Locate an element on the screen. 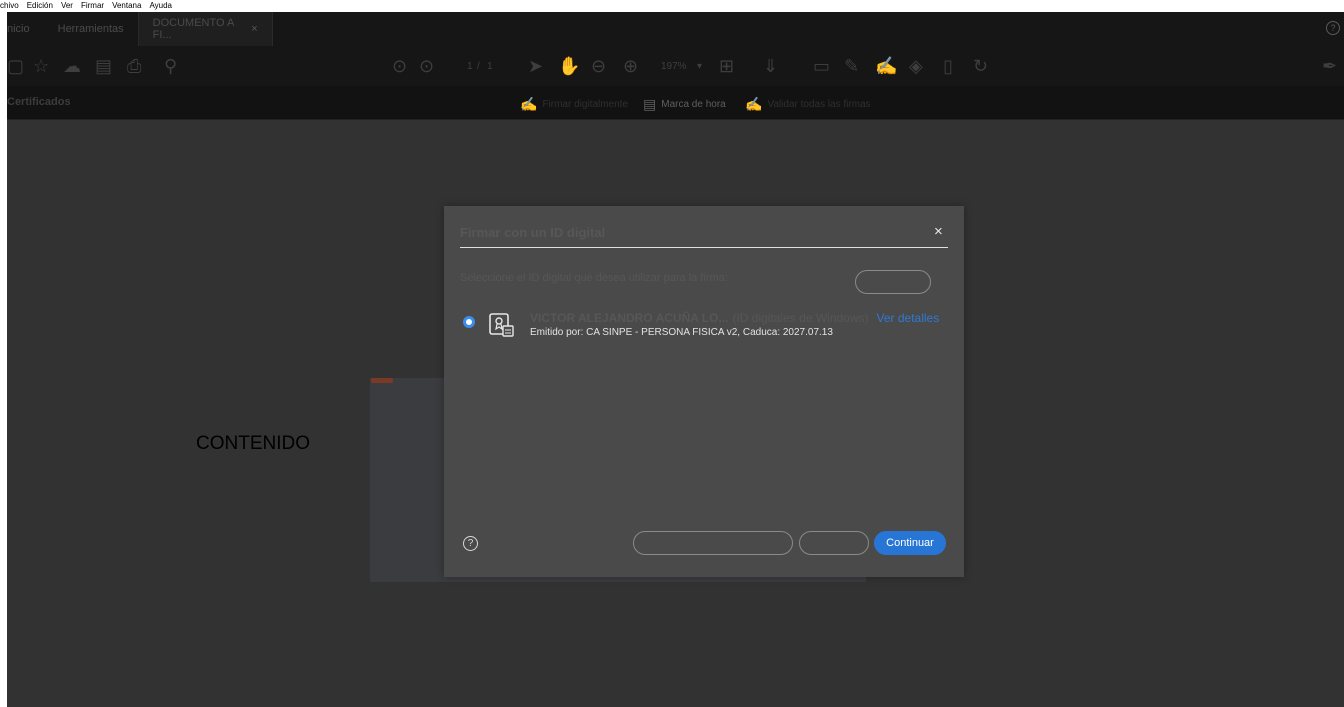  dialog-title: Firmar con un ID digital is located at coordinates (533, 232).